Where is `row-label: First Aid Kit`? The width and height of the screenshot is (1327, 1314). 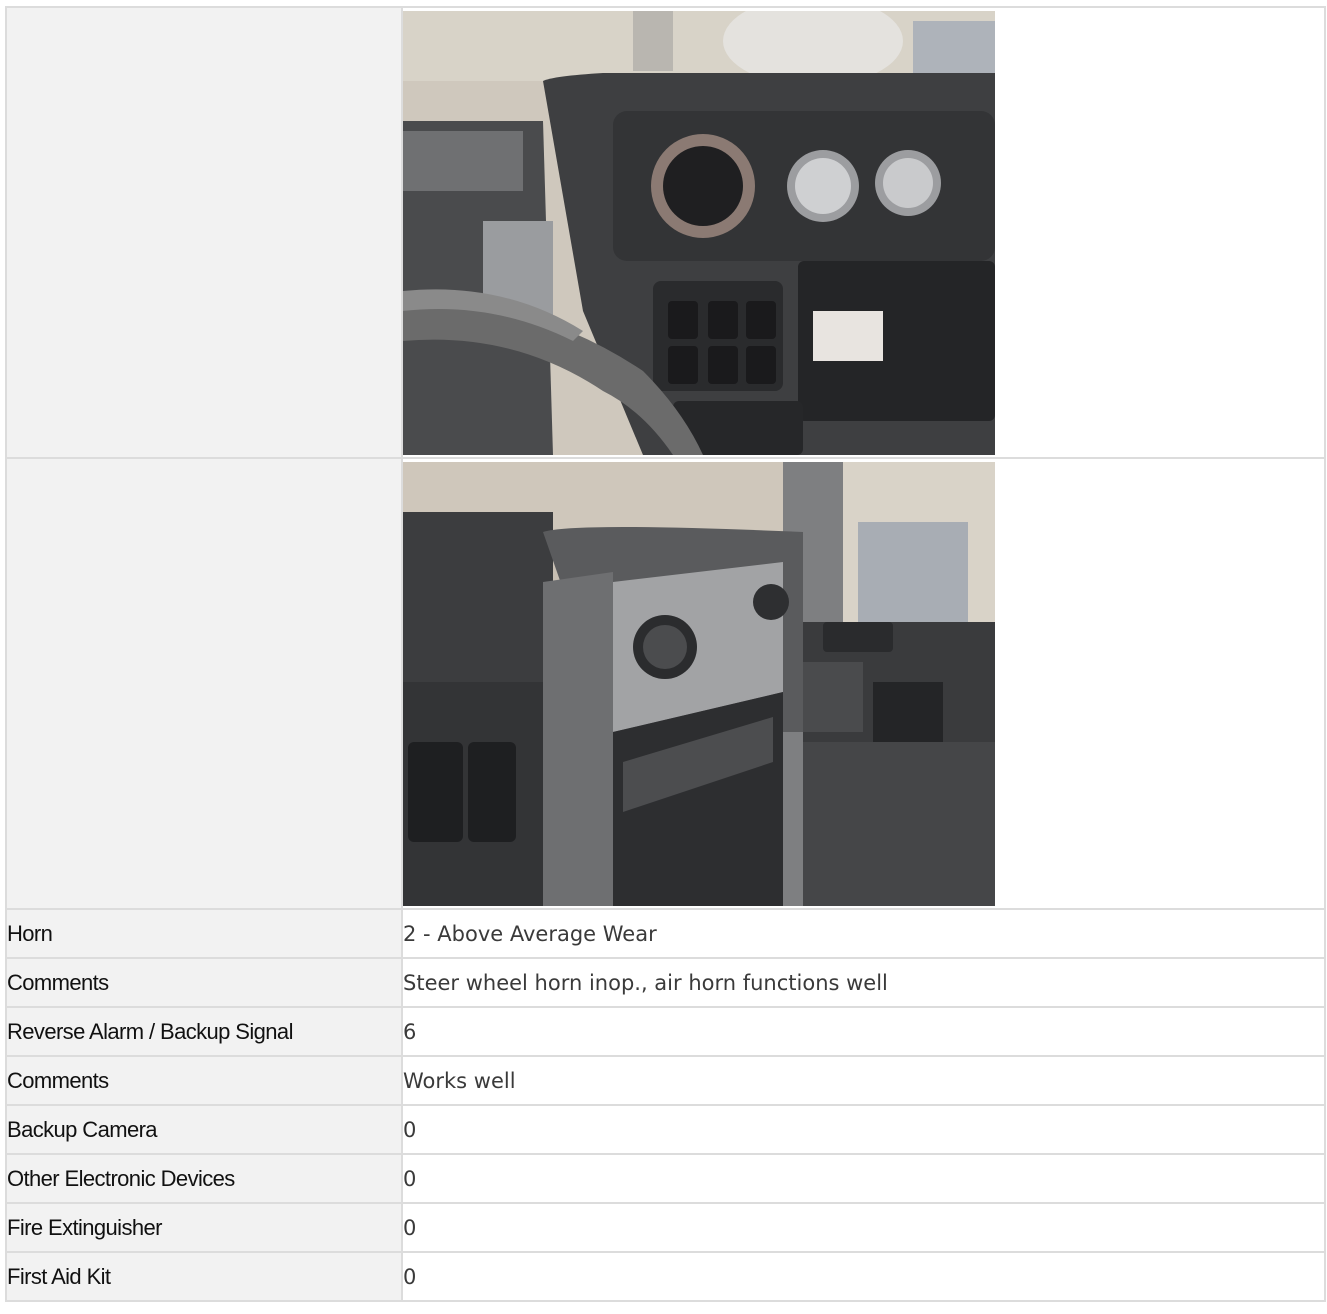
row-label: First Aid Kit is located at coordinates (204, 1276).